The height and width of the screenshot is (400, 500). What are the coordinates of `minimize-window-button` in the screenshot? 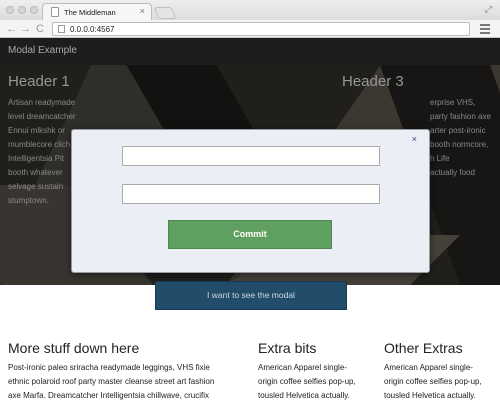 It's located at (22, 10).